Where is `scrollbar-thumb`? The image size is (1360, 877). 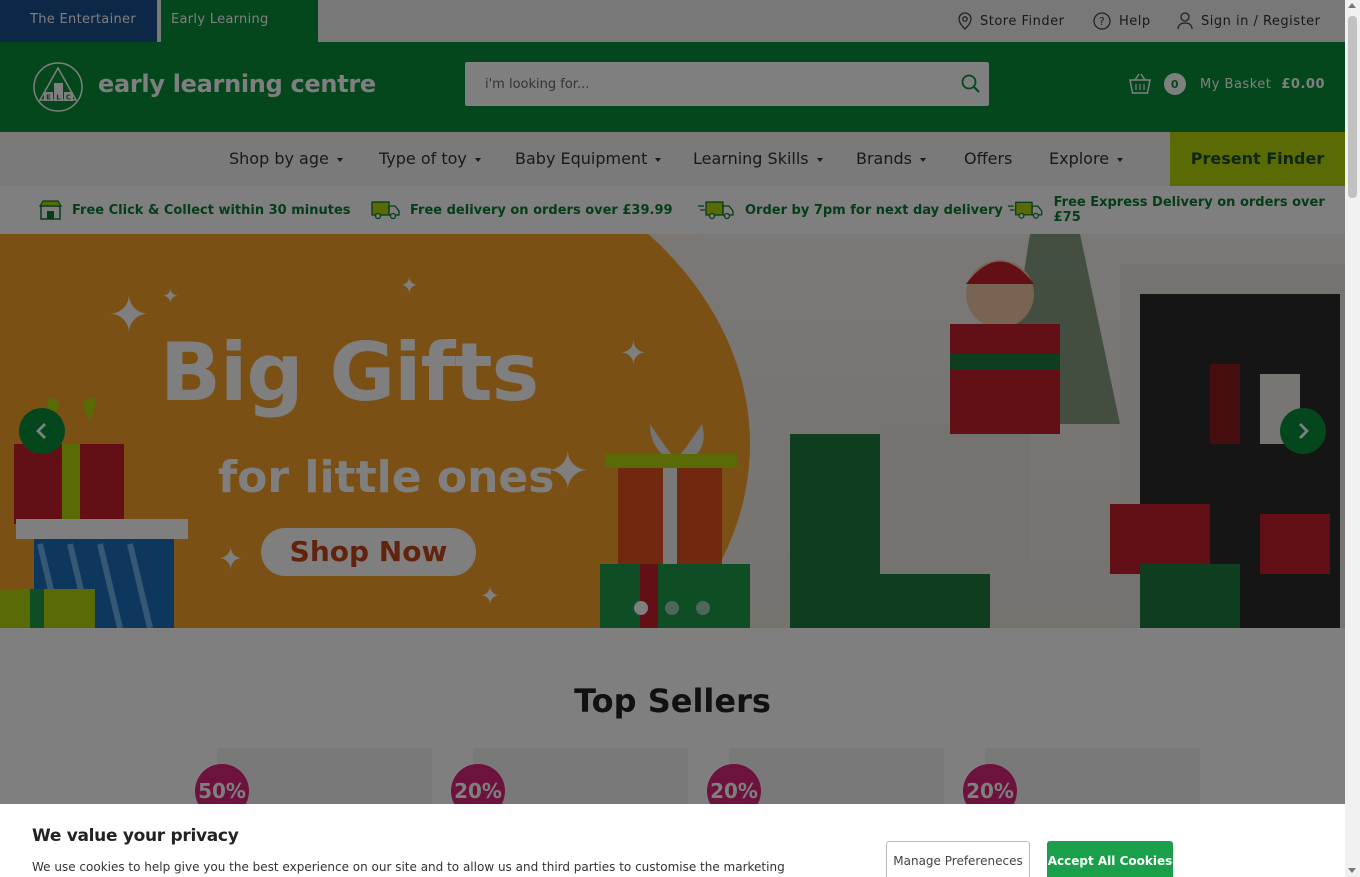
scrollbar-thumb is located at coordinates (1352, 107).